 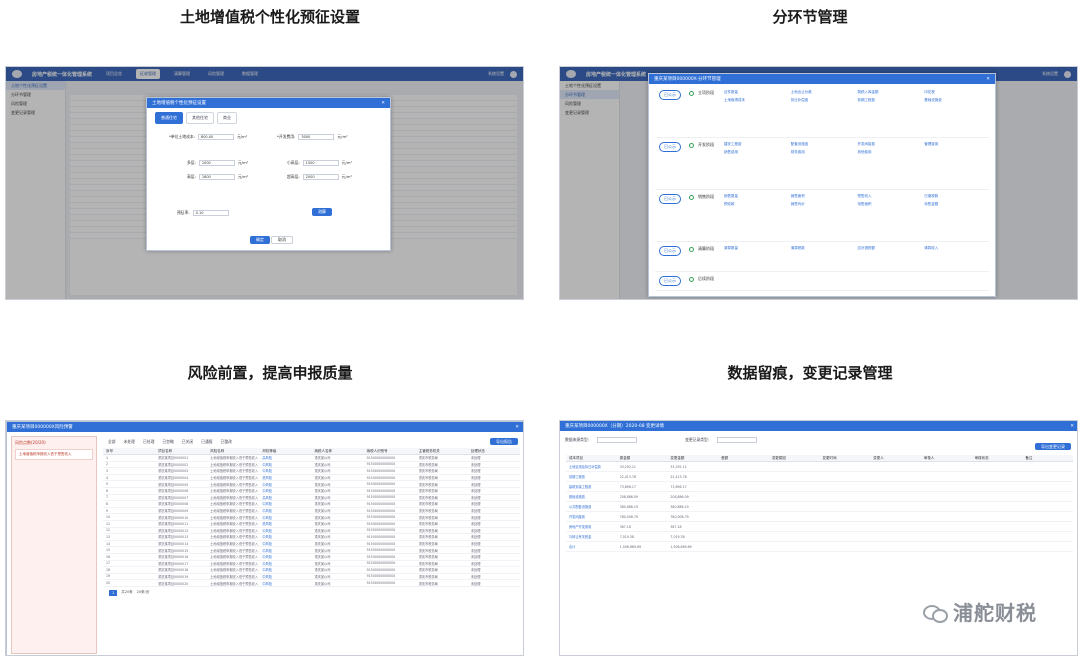 What do you see at coordinates (754, 248) in the screenshot?
I see `metric-item: 清算数量` at bounding box center [754, 248].